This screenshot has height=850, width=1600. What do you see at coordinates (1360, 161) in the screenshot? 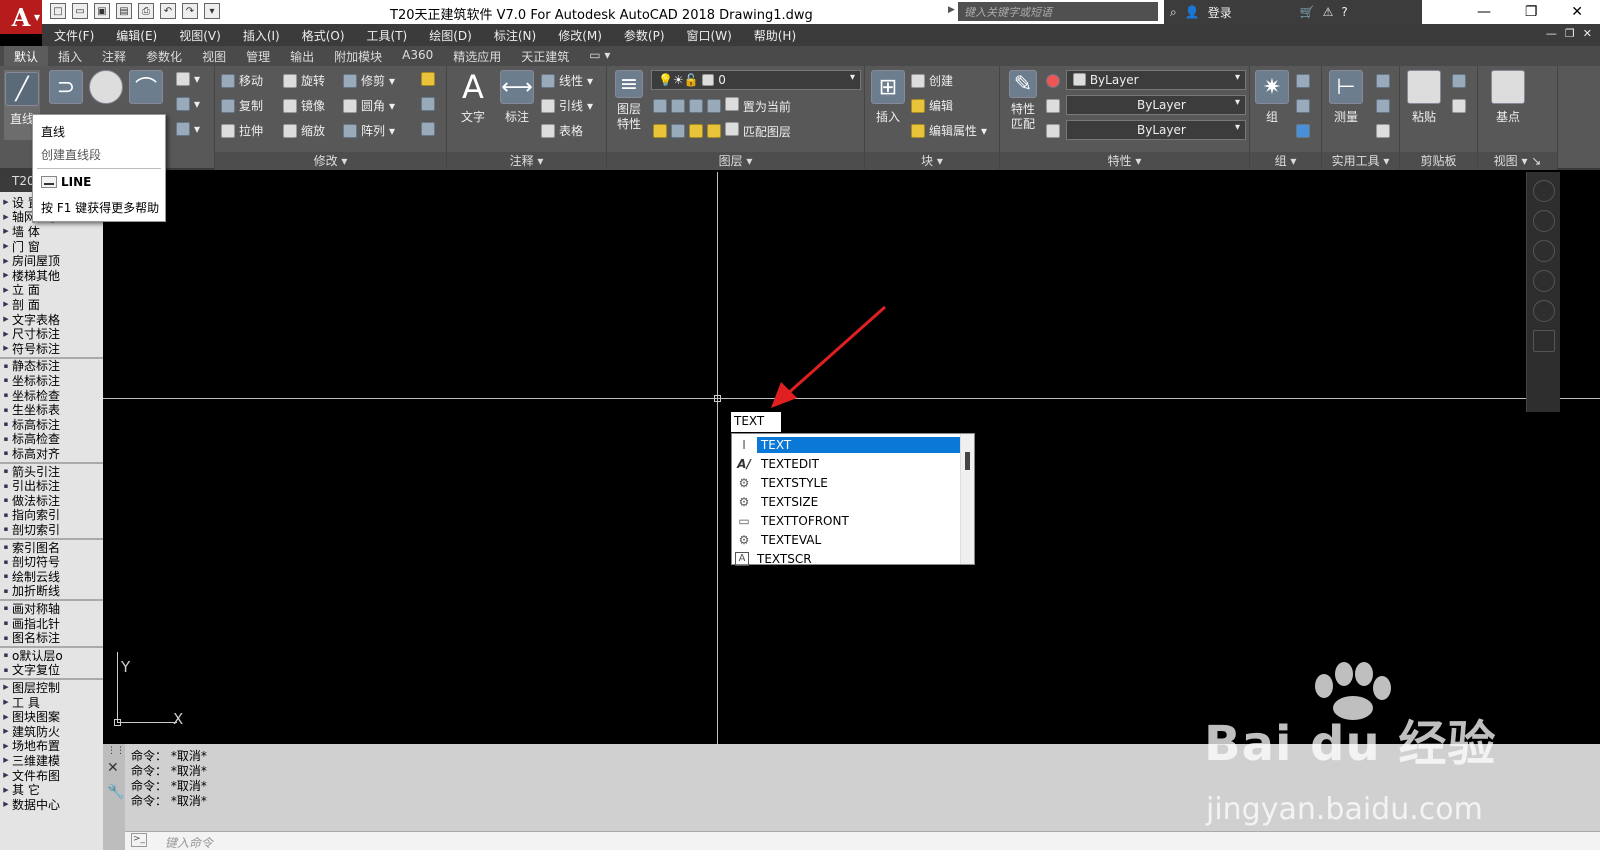
I see `utilities-panel-title: 实用工具 ▾` at bounding box center [1360, 161].